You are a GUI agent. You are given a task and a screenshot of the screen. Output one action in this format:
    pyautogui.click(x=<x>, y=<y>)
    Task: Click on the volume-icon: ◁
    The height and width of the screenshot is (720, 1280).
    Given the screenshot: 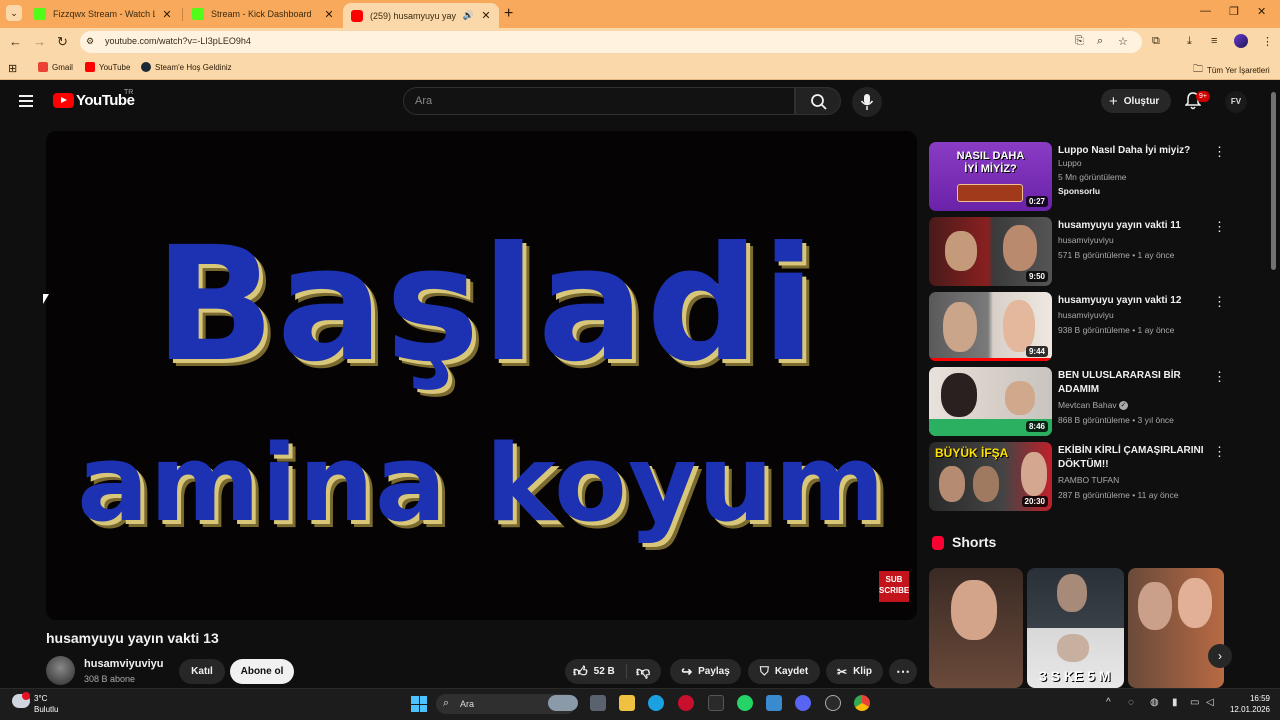 What is the action you would take?
    pyautogui.click(x=1210, y=702)
    